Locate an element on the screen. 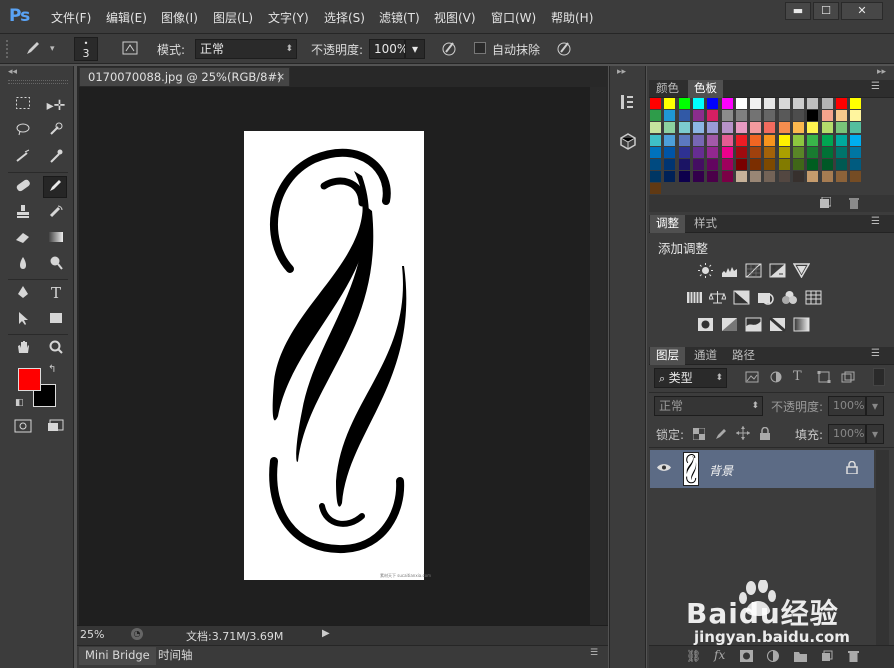  brush-panel-toggle-icon is located at coordinates (130, 48).